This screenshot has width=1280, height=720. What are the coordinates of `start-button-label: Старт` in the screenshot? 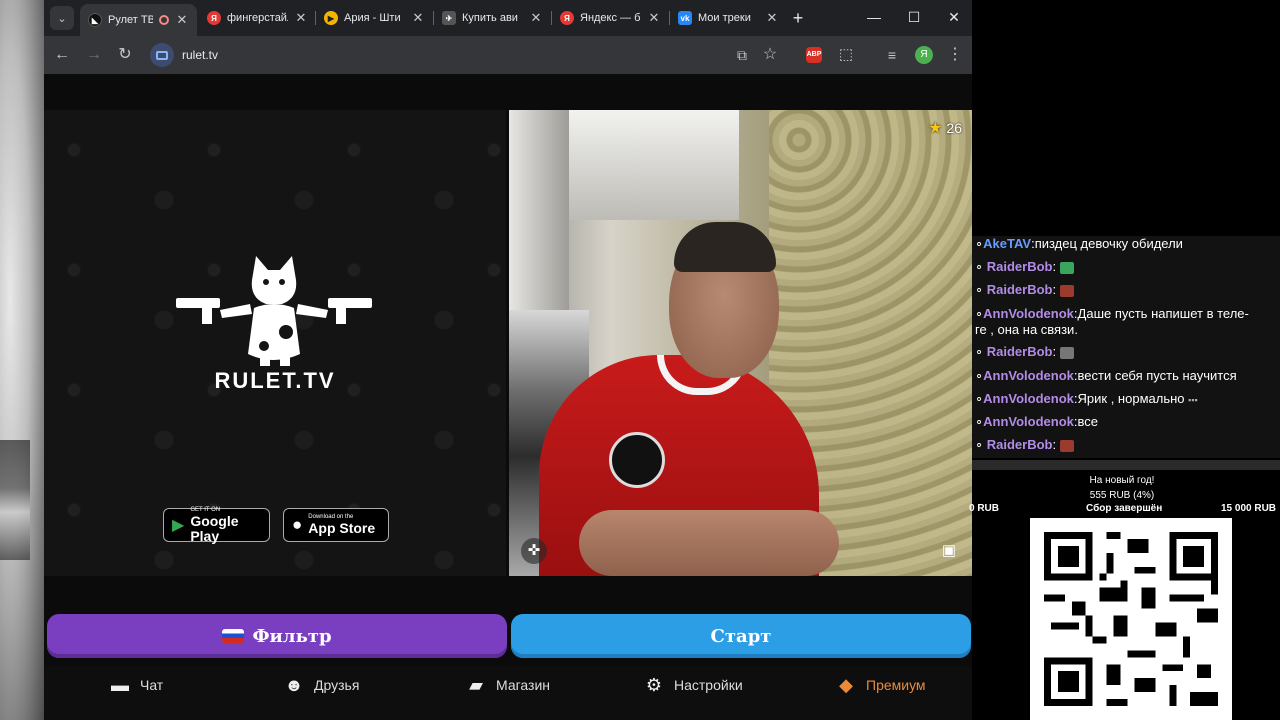 It's located at (741, 636).